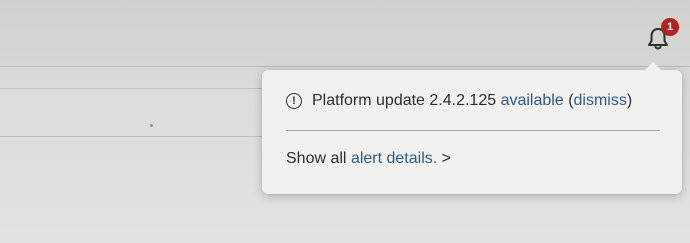 The image size is (690, 243). What do you see at coordinates (151, 125) in the screenshot?
I see `screen-speck` at bounding box center [151, 125].